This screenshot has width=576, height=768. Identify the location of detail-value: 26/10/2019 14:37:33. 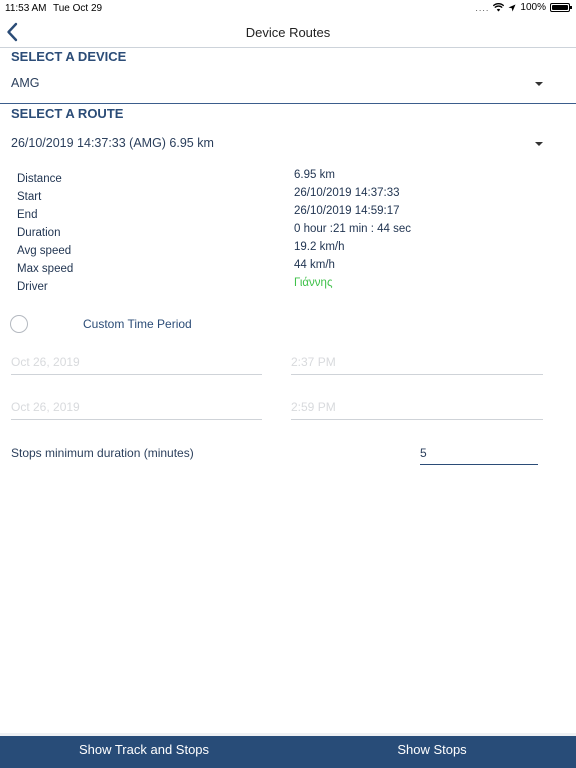
(347, 193).